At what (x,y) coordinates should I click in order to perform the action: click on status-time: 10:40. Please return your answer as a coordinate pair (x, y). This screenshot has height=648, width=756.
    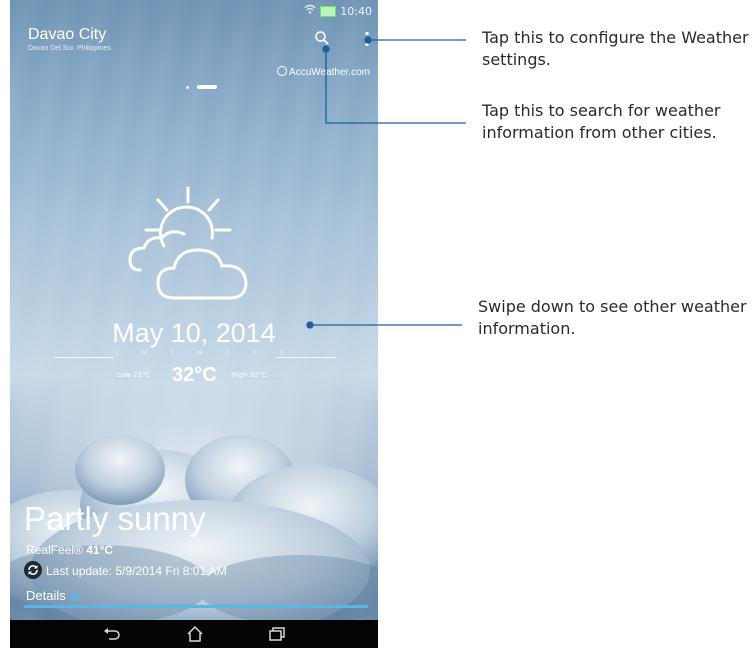
    Looking at the image, I should click on (356, 11).